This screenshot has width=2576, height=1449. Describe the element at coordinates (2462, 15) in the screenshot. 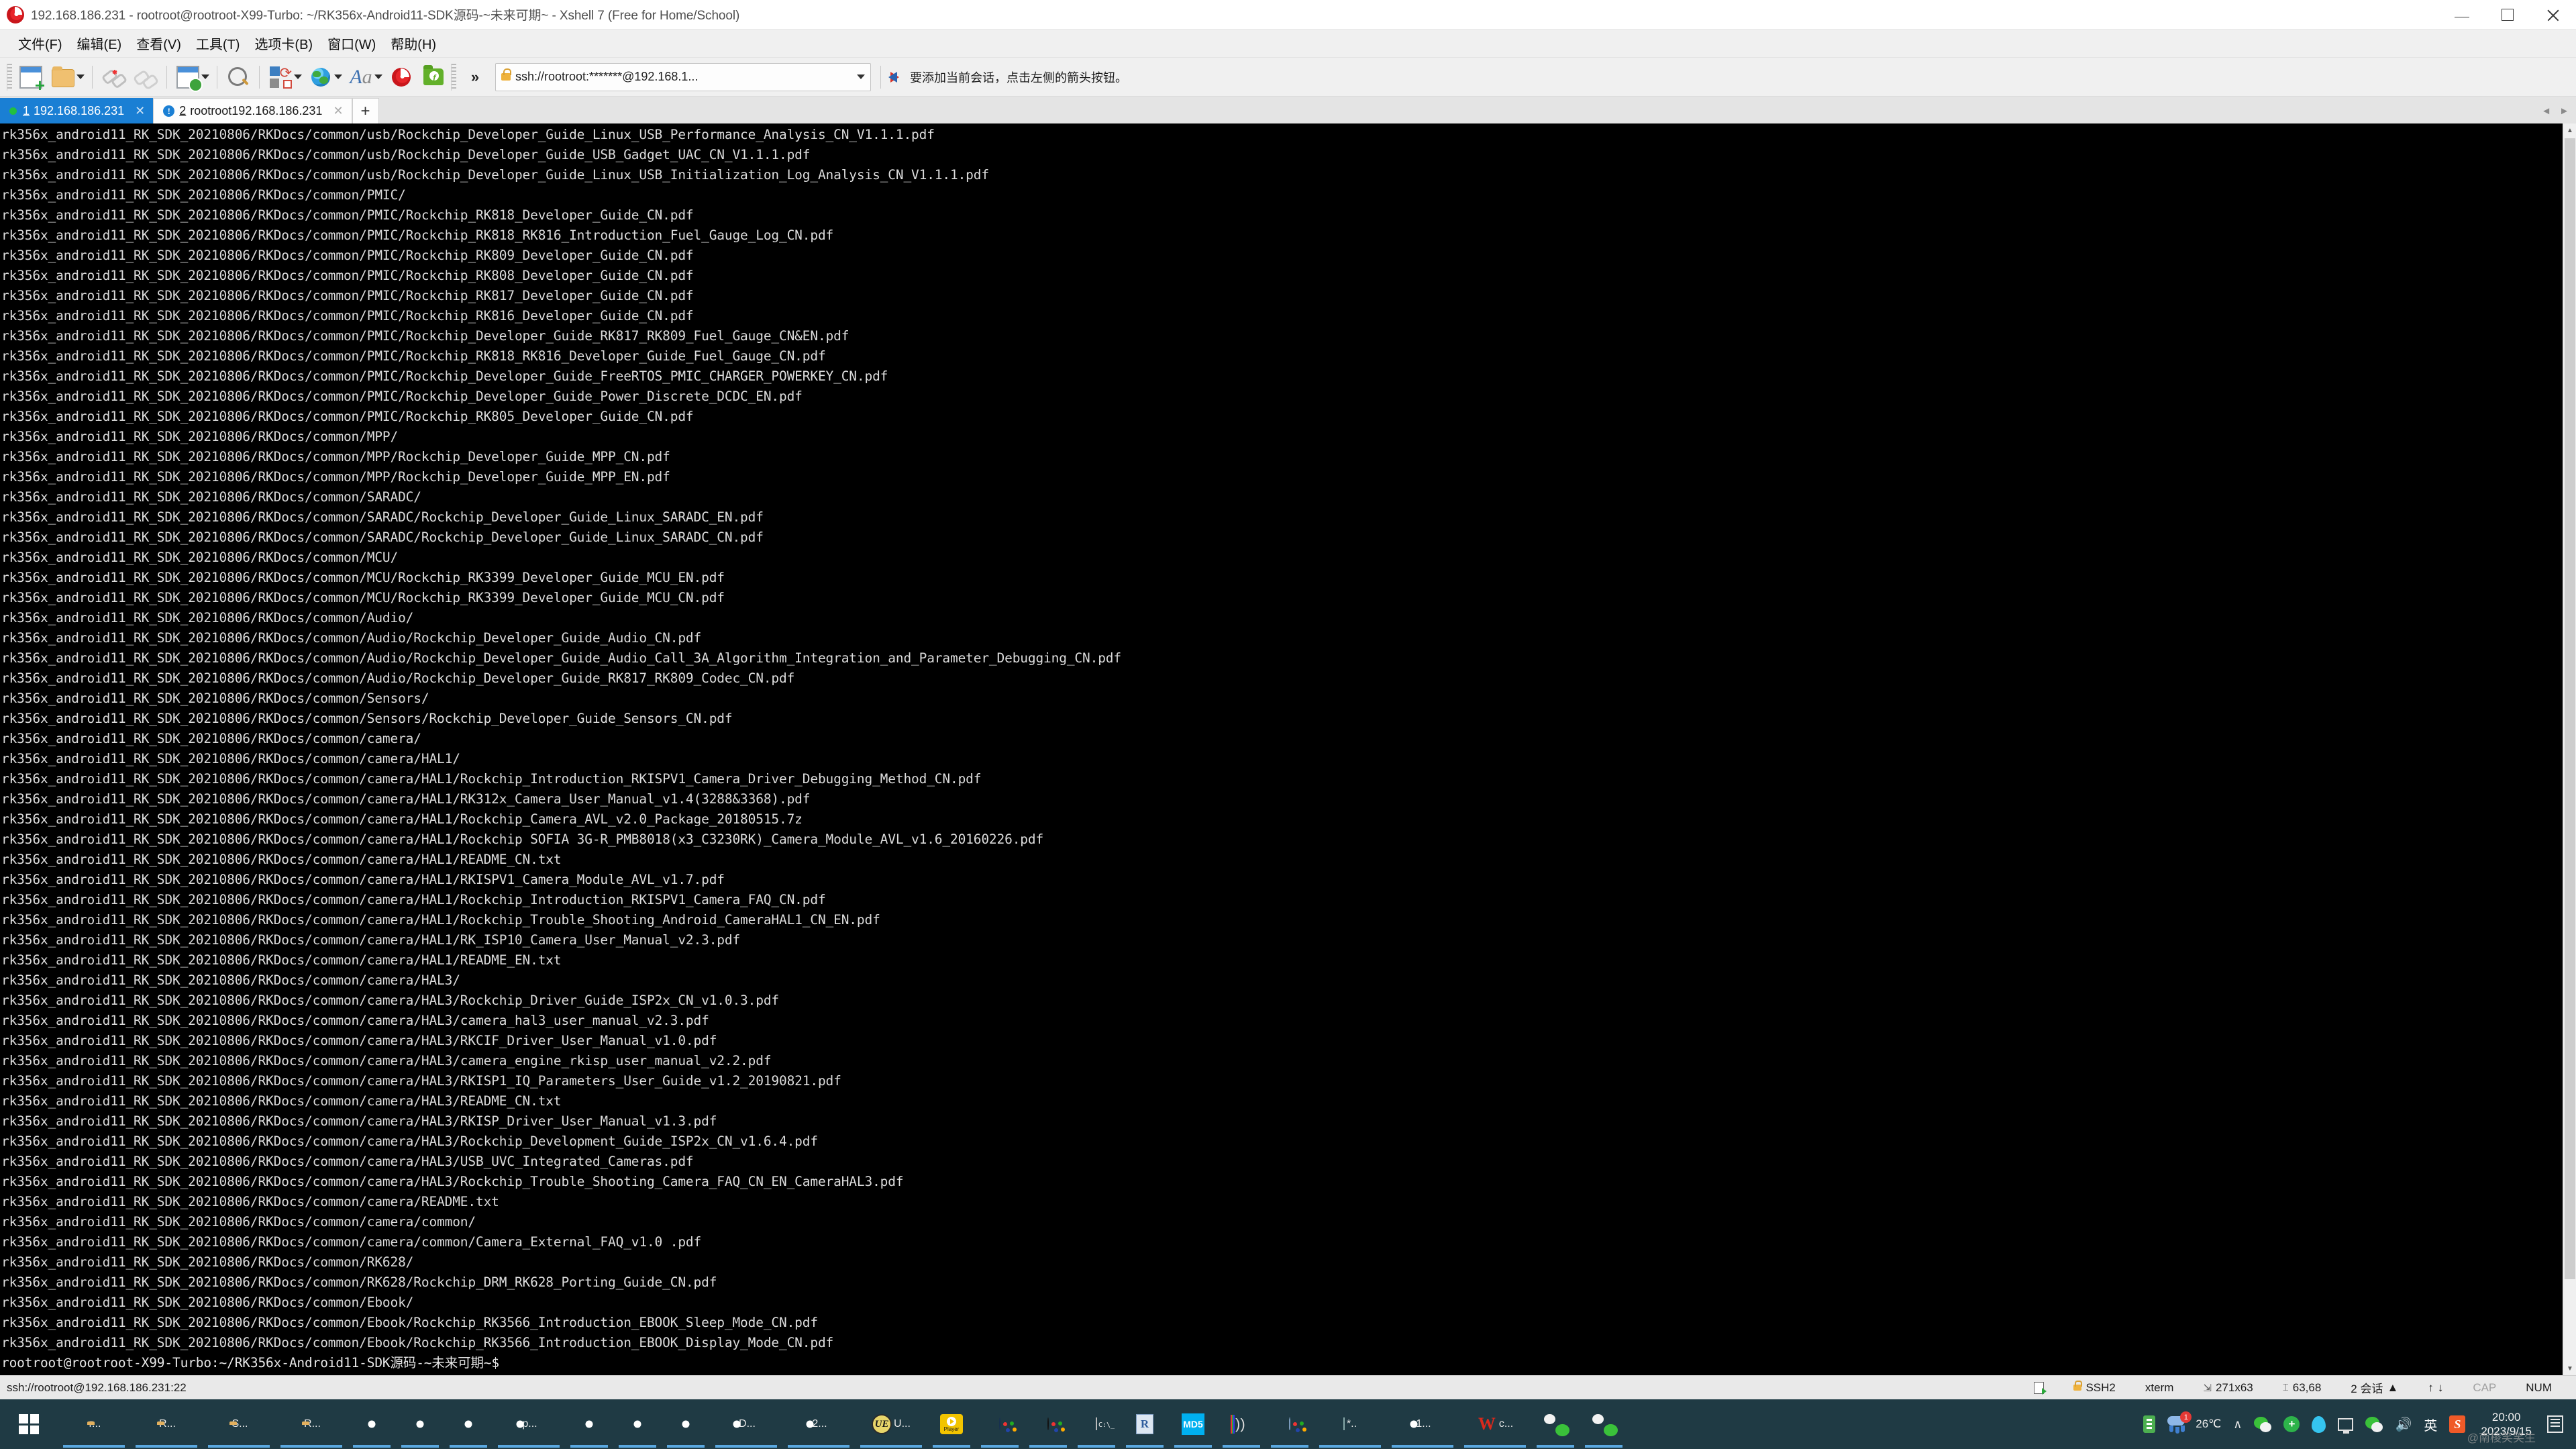

I see `minimize-button` at that location.